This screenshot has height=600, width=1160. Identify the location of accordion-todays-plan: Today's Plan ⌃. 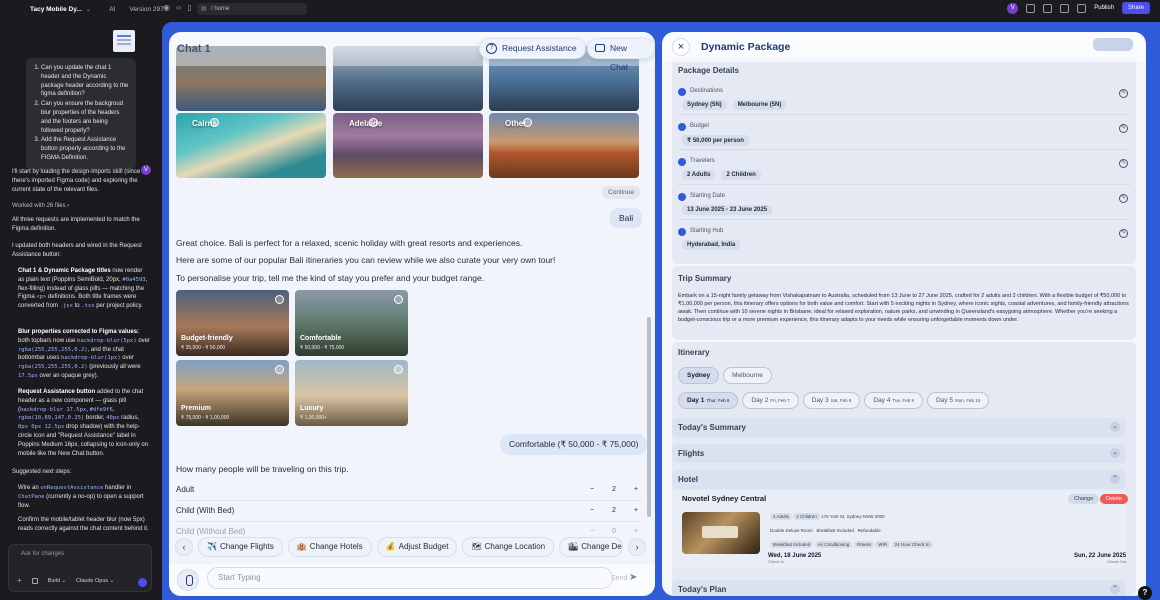
(899, 588).